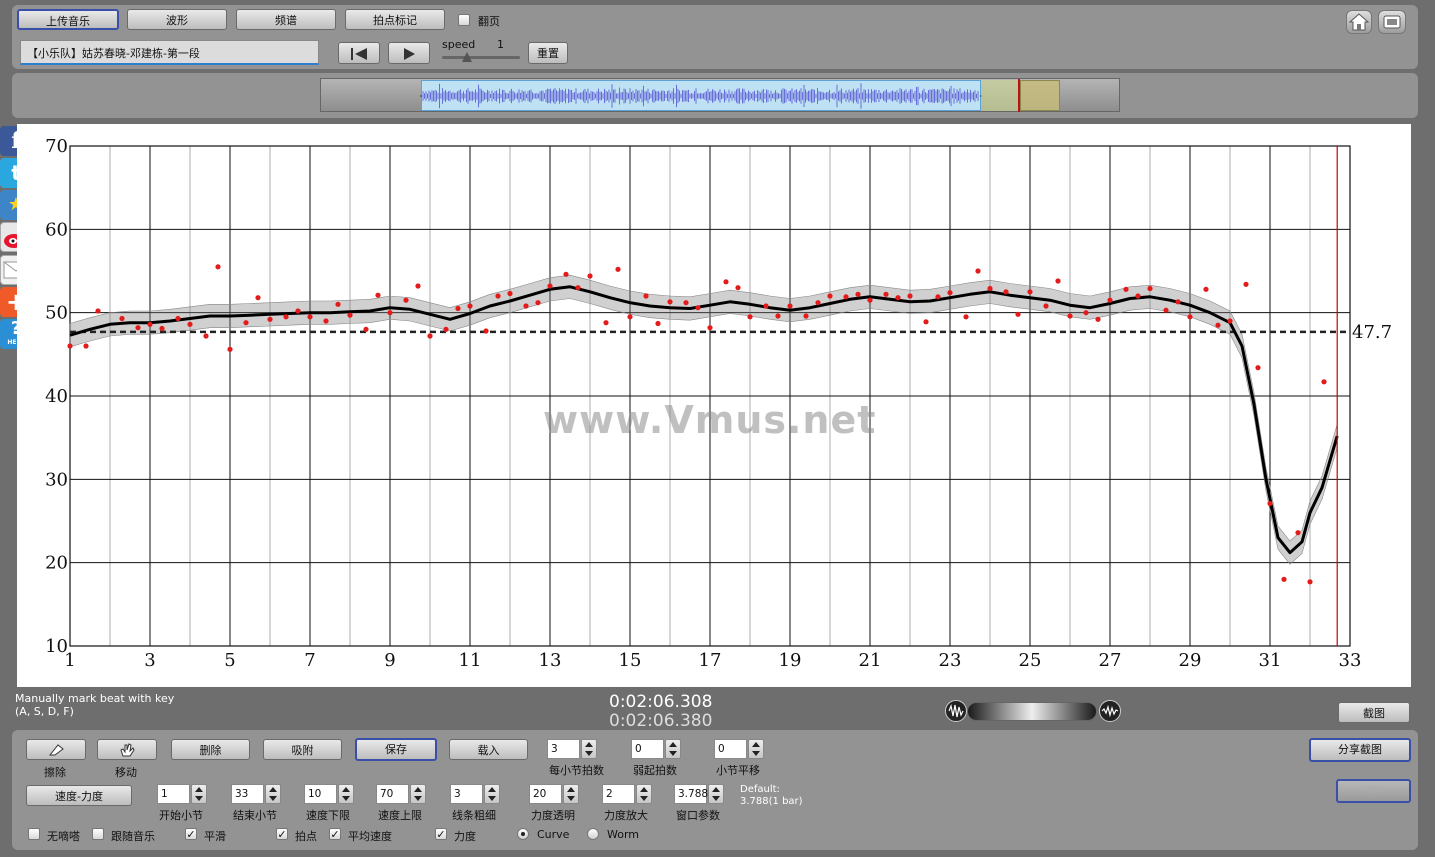 This screenshot has height=857, width=1435. I want to click on range-1-label: 结束小节, so click(255, 815).